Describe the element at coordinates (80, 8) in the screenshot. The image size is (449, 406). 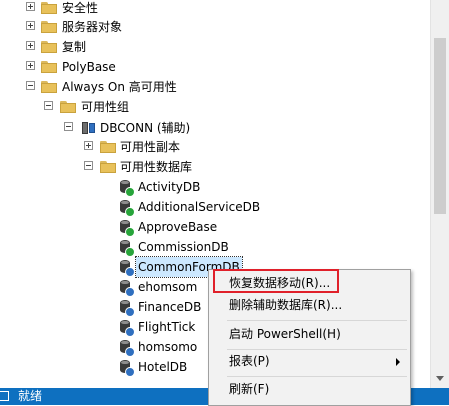
I see `tree-node-label: 安全性` at that location.